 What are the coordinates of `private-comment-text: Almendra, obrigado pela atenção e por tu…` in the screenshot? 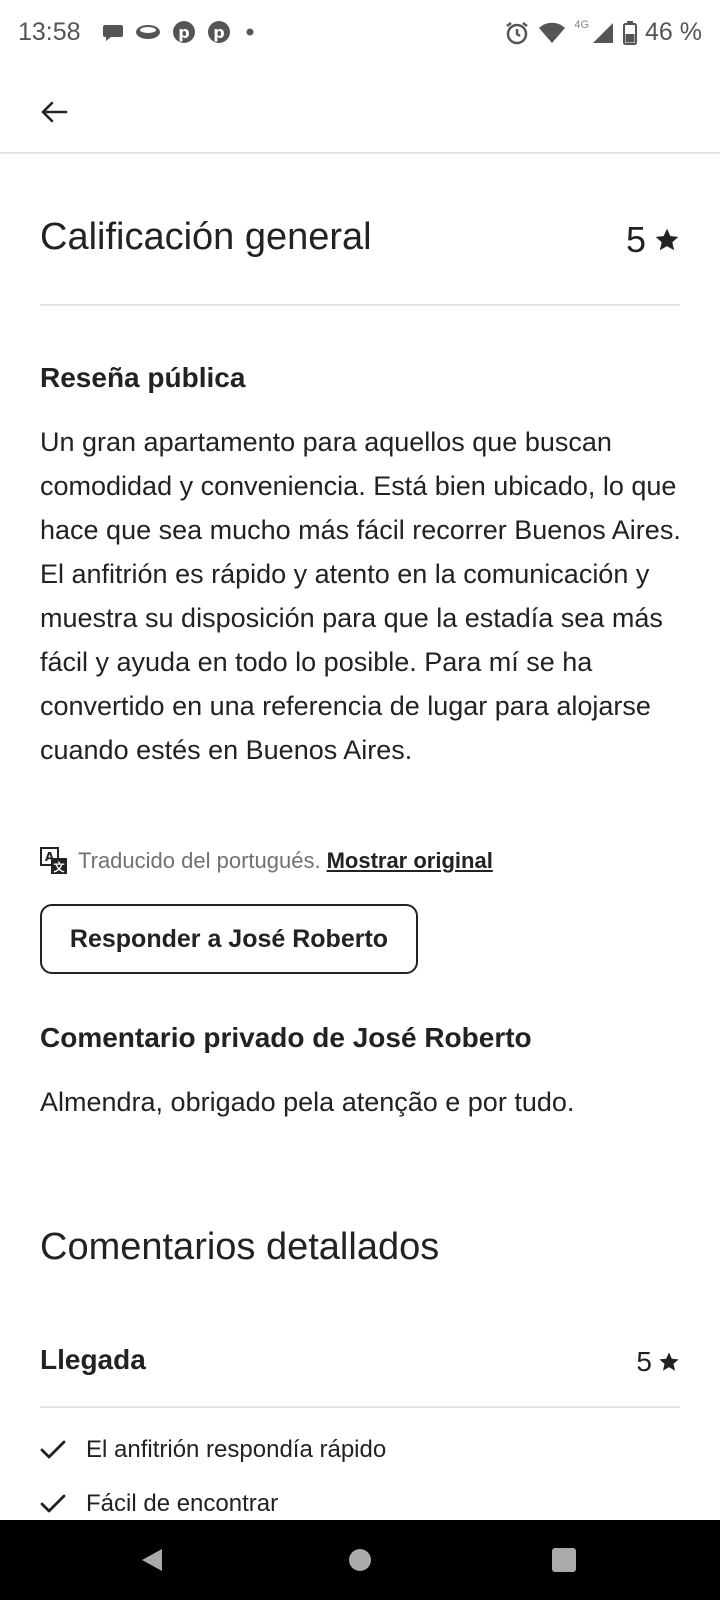 It's located at (307, 1102).